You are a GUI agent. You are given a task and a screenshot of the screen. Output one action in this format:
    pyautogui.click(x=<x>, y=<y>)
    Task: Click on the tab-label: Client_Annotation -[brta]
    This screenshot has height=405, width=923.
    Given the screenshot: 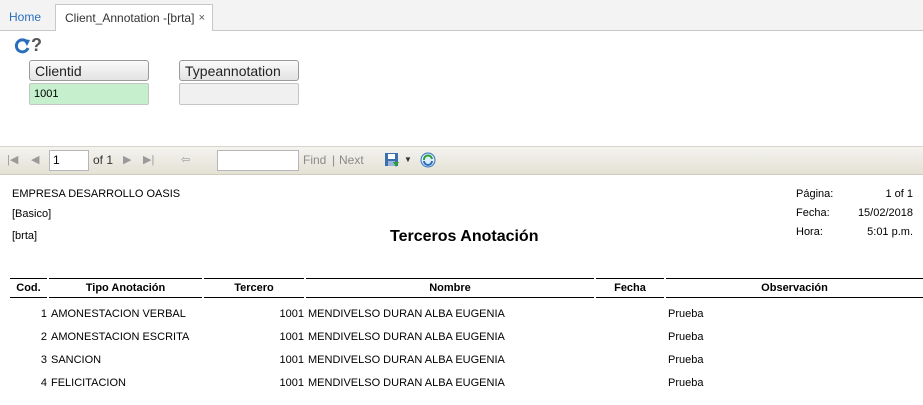 What is the action you would take?
    pyautogui.click(x=130, y=18)
    